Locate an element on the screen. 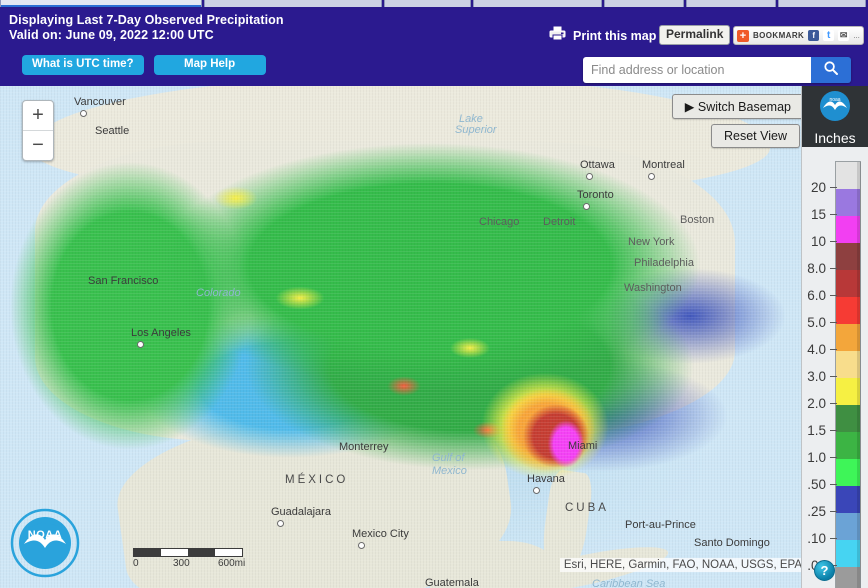  print-this-map-button: Print this map is located at coordinates (602, 35).